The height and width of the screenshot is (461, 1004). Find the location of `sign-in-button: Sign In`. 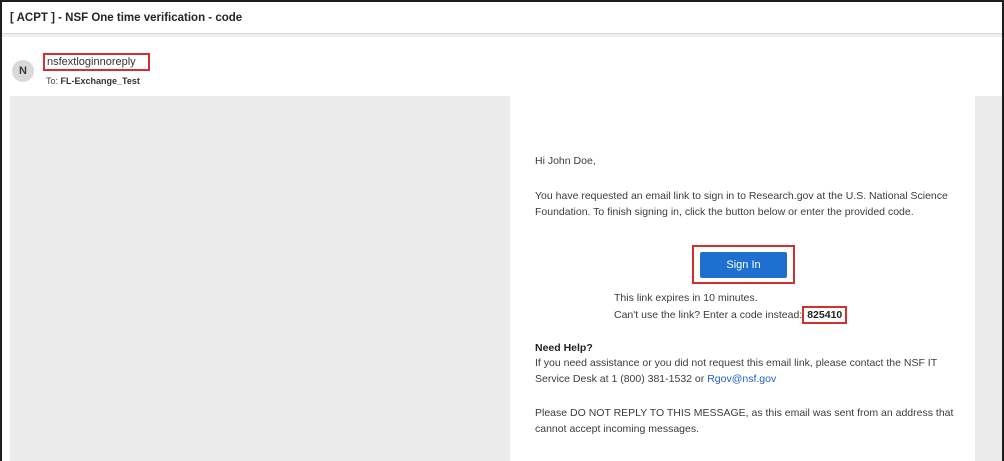

sign-in-button: Sign In is located at coordinates (743, 265).